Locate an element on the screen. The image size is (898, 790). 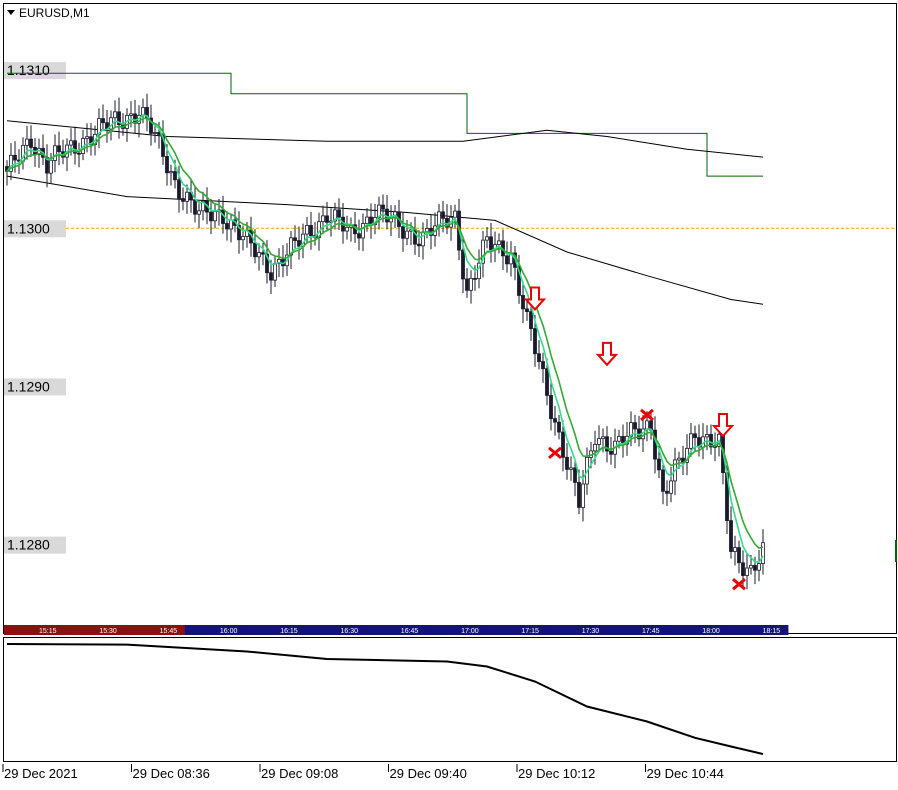
session-label: 16:15 is located at coordinates (289, 631).